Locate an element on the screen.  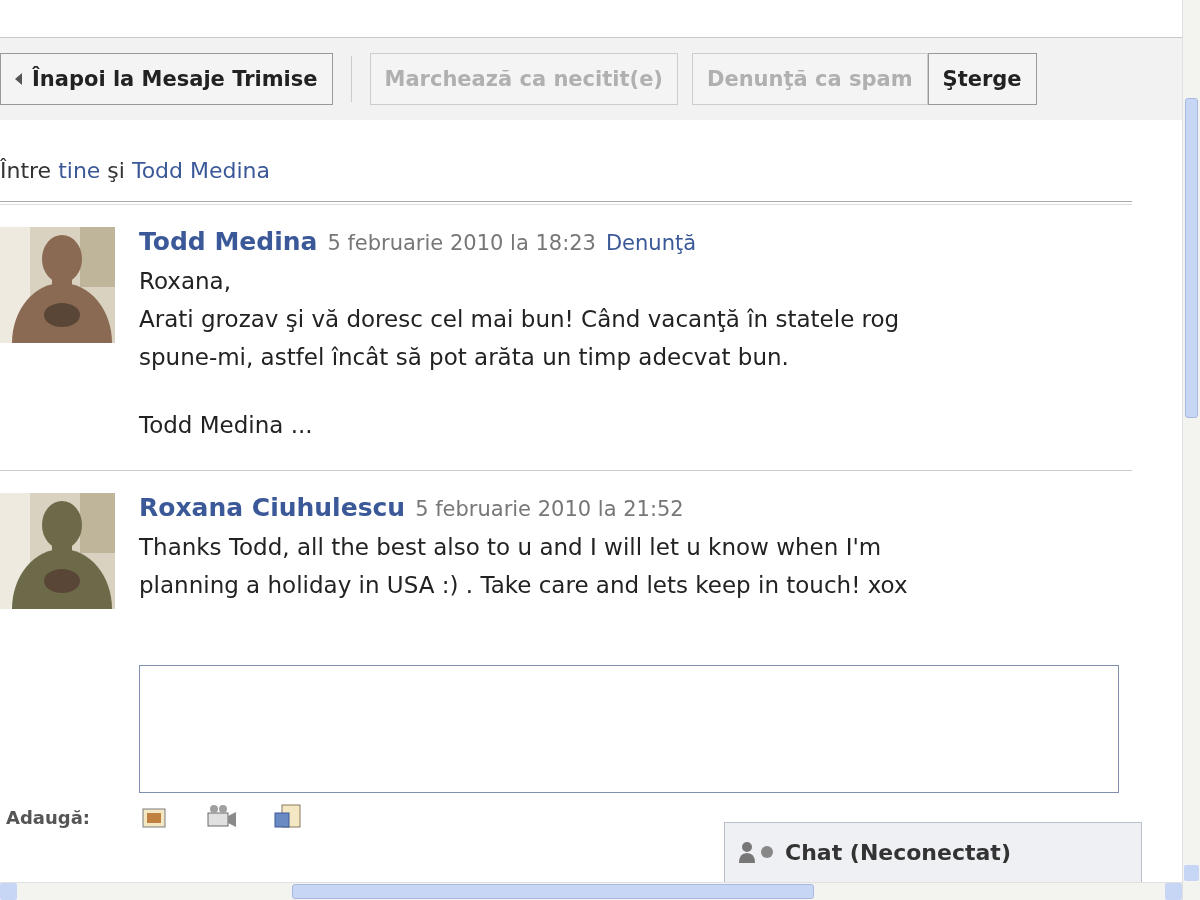
participant-link: Todd Medina is located at coordinates (201, 170).